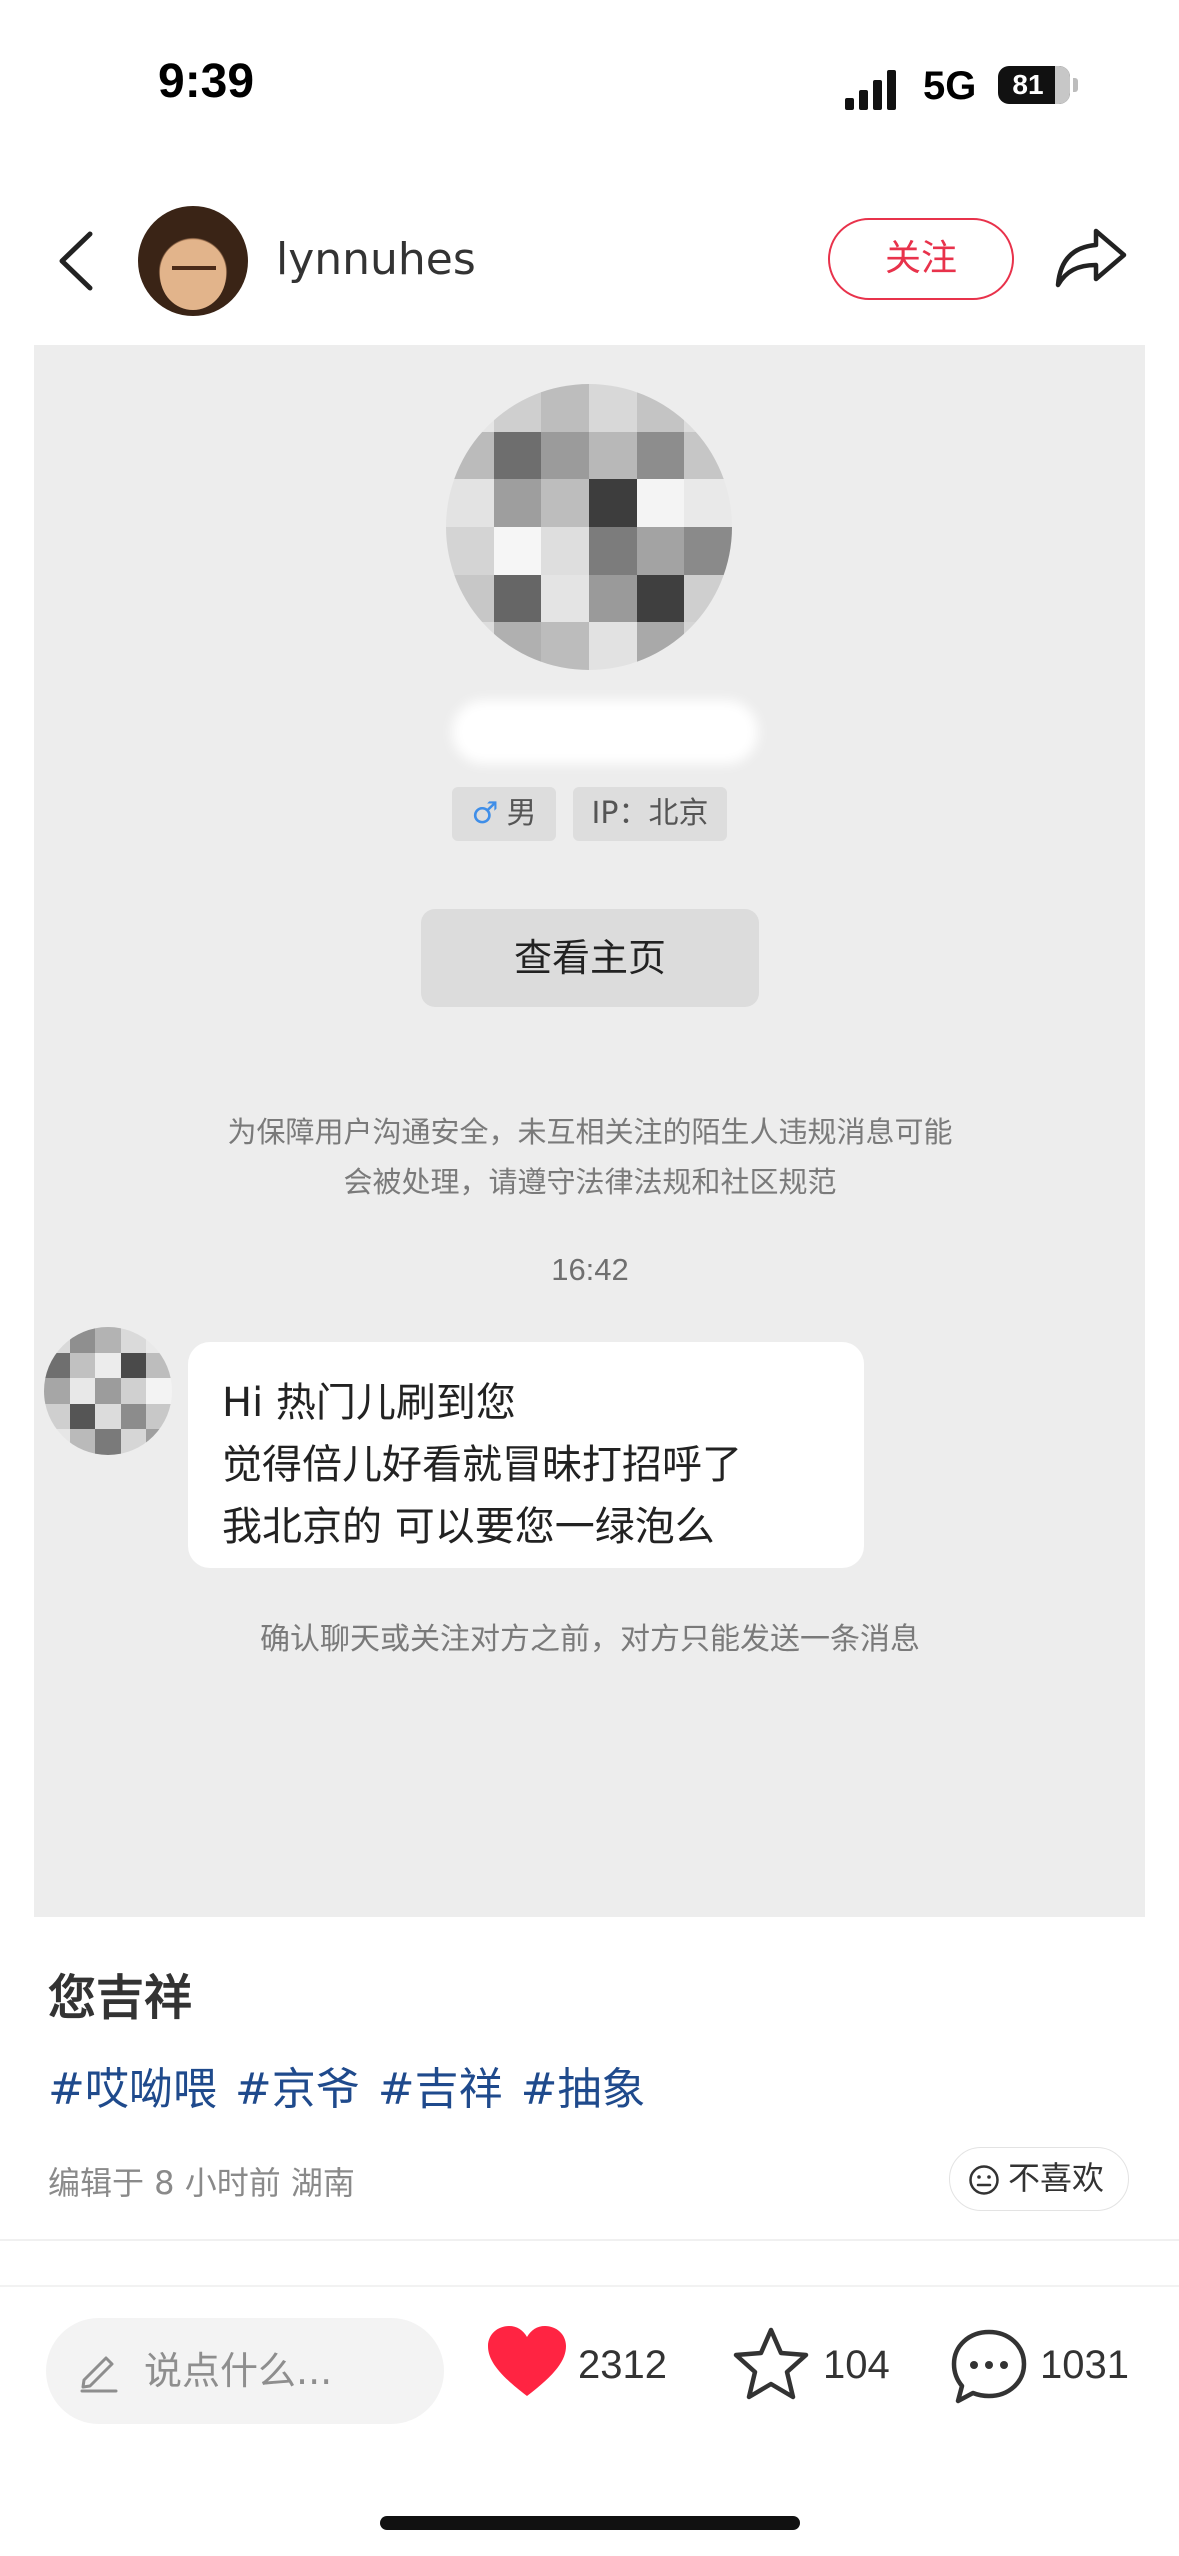 Image resolution: width=1179 pixels, height=2556 pixels. I want to click on avatar-eyes, so click(194, 271).